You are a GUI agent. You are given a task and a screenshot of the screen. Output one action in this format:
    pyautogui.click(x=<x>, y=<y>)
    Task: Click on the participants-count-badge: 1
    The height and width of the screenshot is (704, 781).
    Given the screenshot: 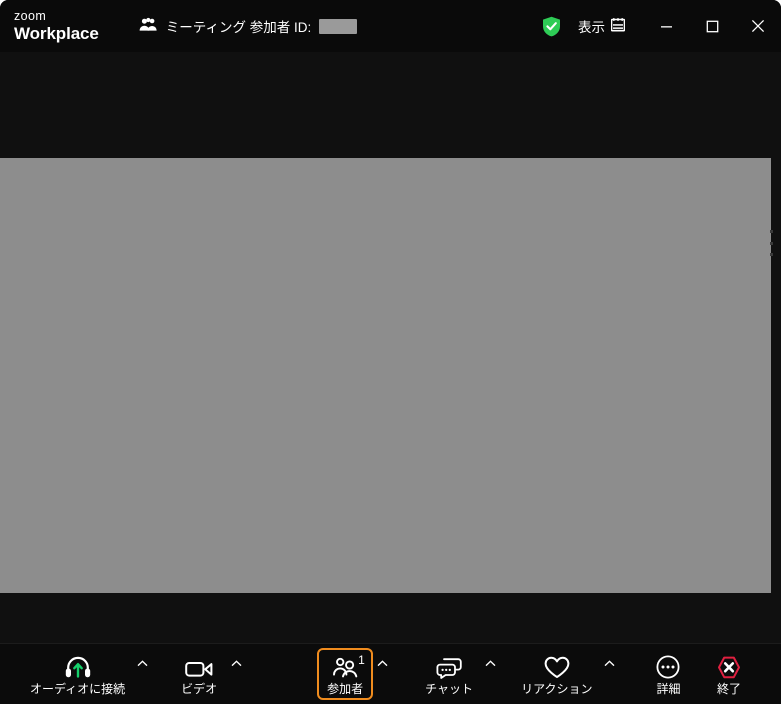 What is the action you would take?
    pyautogui.click(x=361, y=660)
    